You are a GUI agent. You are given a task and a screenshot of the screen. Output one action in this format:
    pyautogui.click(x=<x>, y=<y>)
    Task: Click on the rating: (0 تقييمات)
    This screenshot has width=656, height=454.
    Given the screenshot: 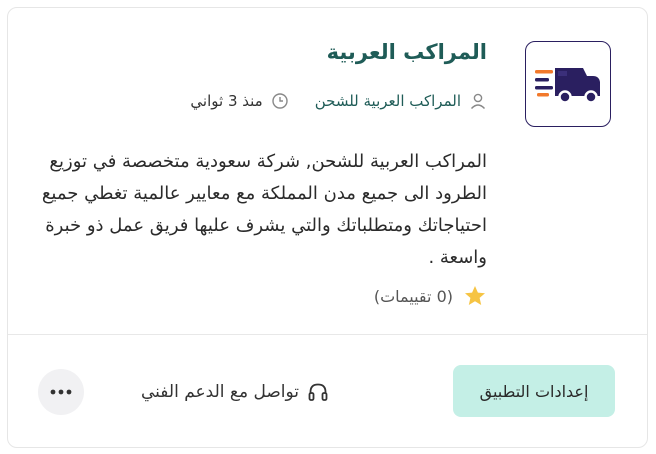 What is the action you would take?
    pyautogui.click(x=430, y=296)
    